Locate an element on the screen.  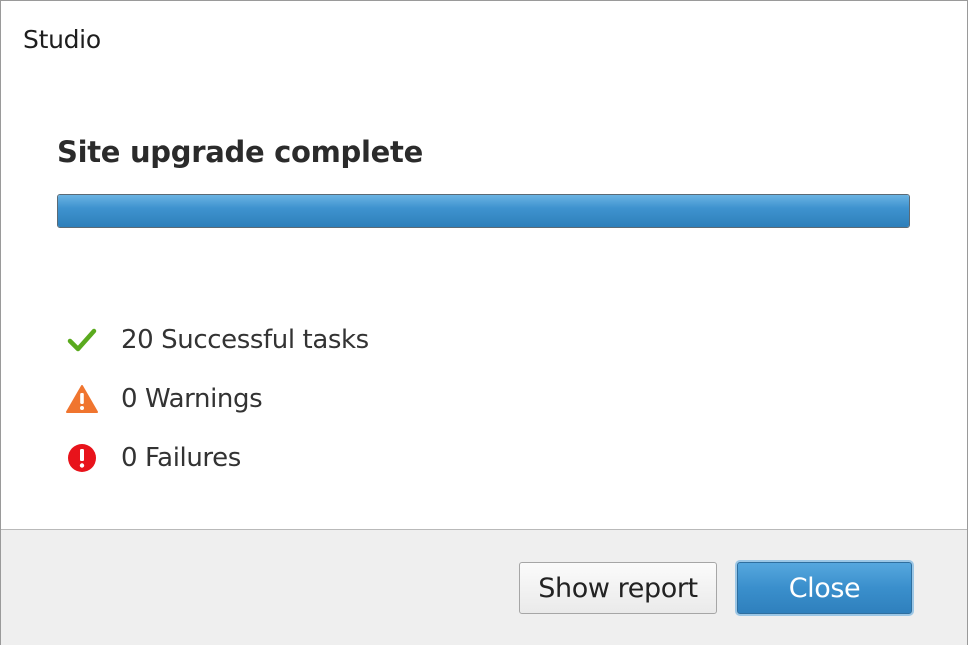
progress-bar is located at coordinates (483, 211).